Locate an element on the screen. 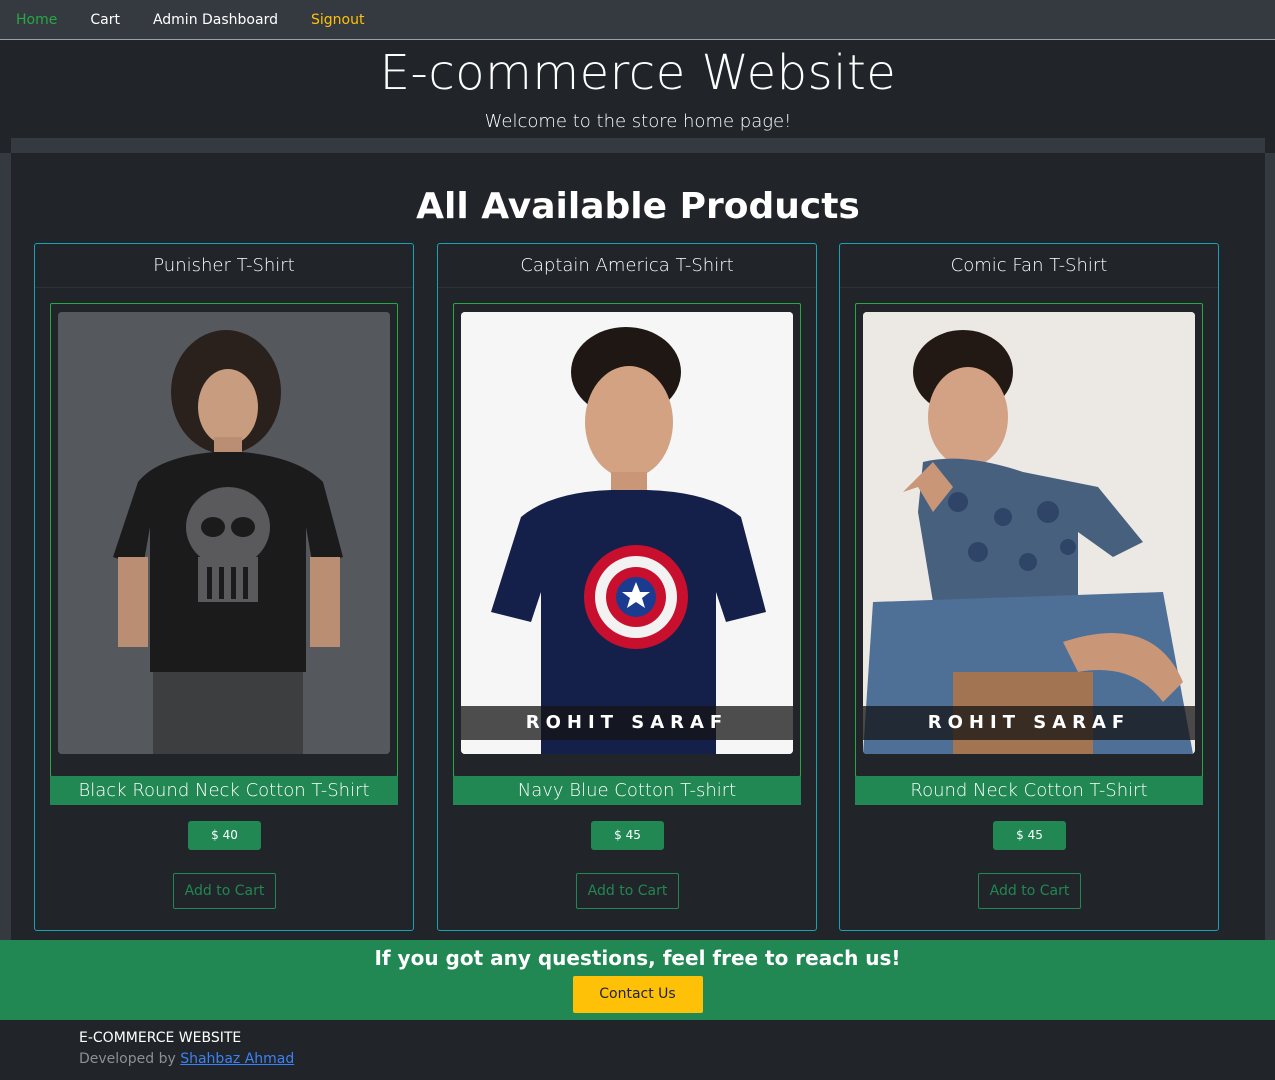 Image resolution: width=1275 pixels, height=1080 pixels. product-name: Punisher T-Shirt is located at coordinates (224, 266).